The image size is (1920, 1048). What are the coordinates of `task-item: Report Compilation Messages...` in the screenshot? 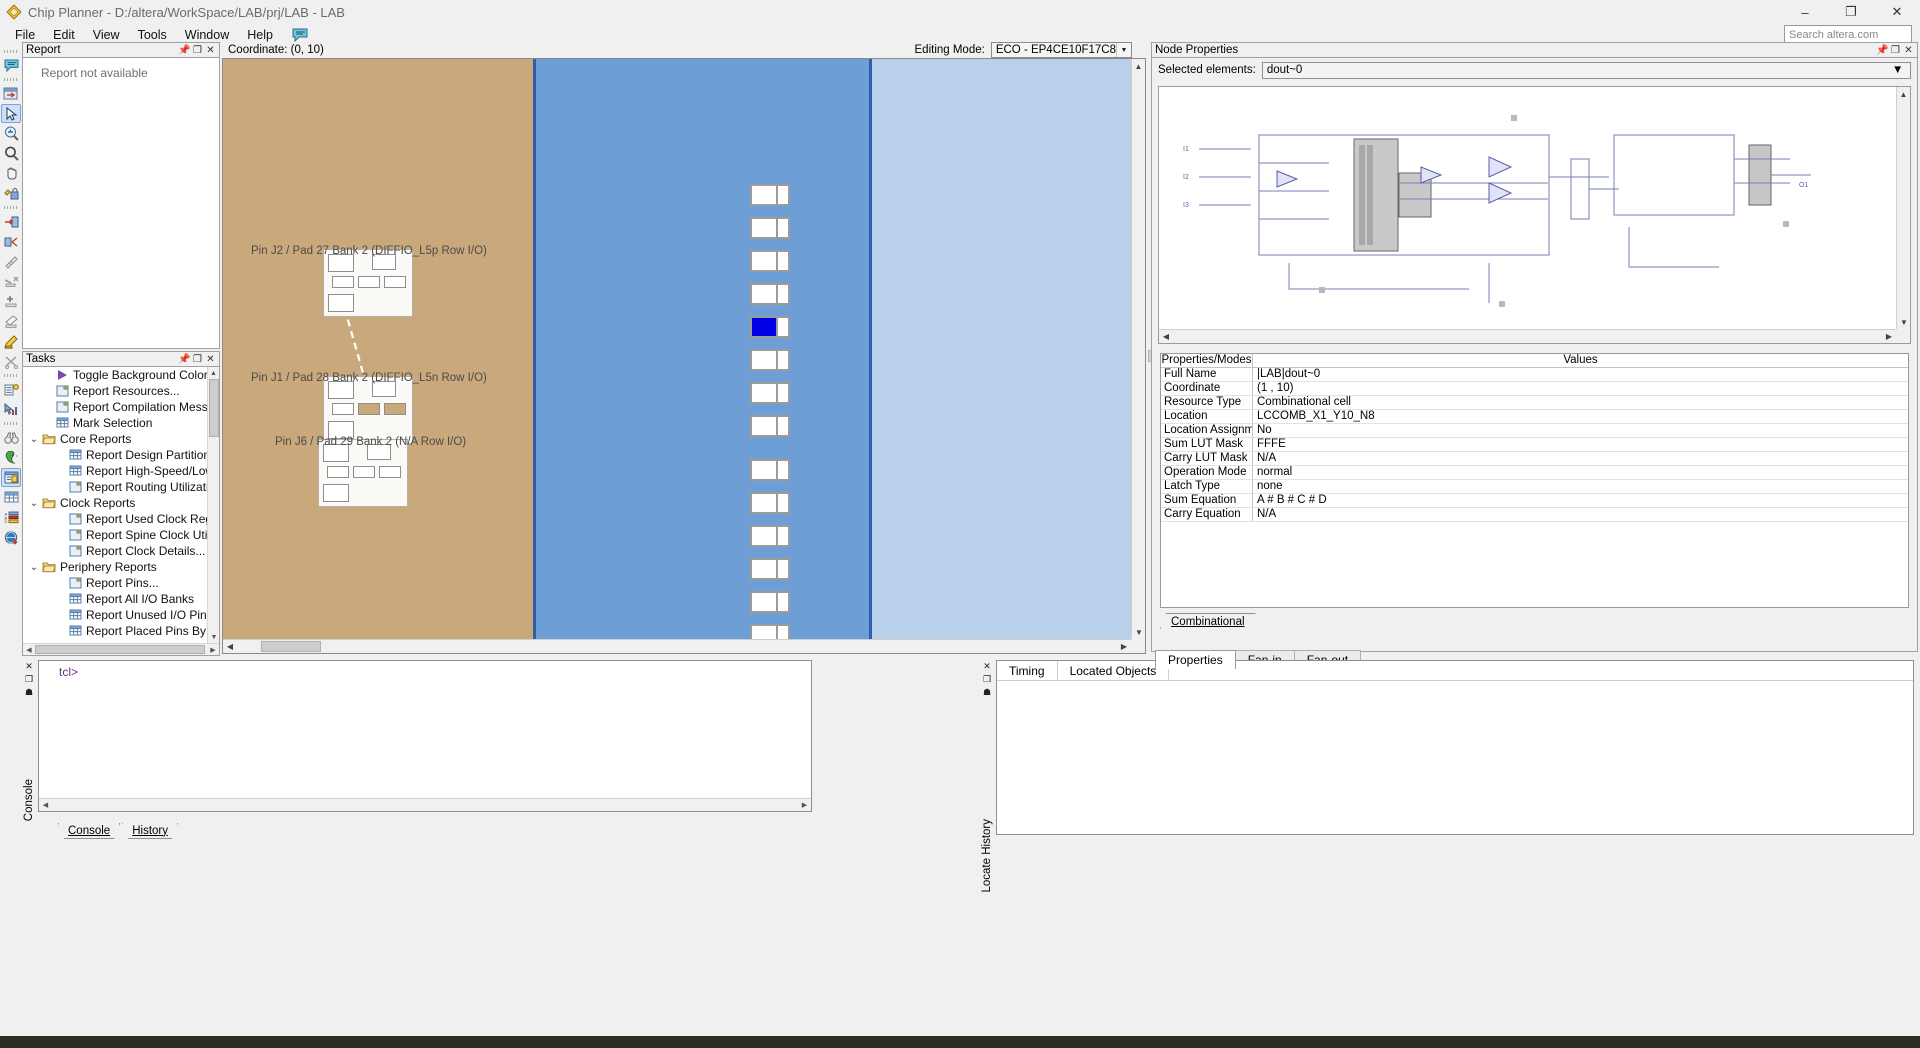 It's located at (115, 407).